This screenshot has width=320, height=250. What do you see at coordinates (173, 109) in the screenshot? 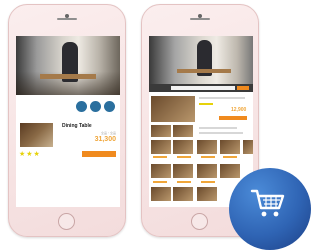
I see `featured-thumbnail` at bounding box center [173, 109].